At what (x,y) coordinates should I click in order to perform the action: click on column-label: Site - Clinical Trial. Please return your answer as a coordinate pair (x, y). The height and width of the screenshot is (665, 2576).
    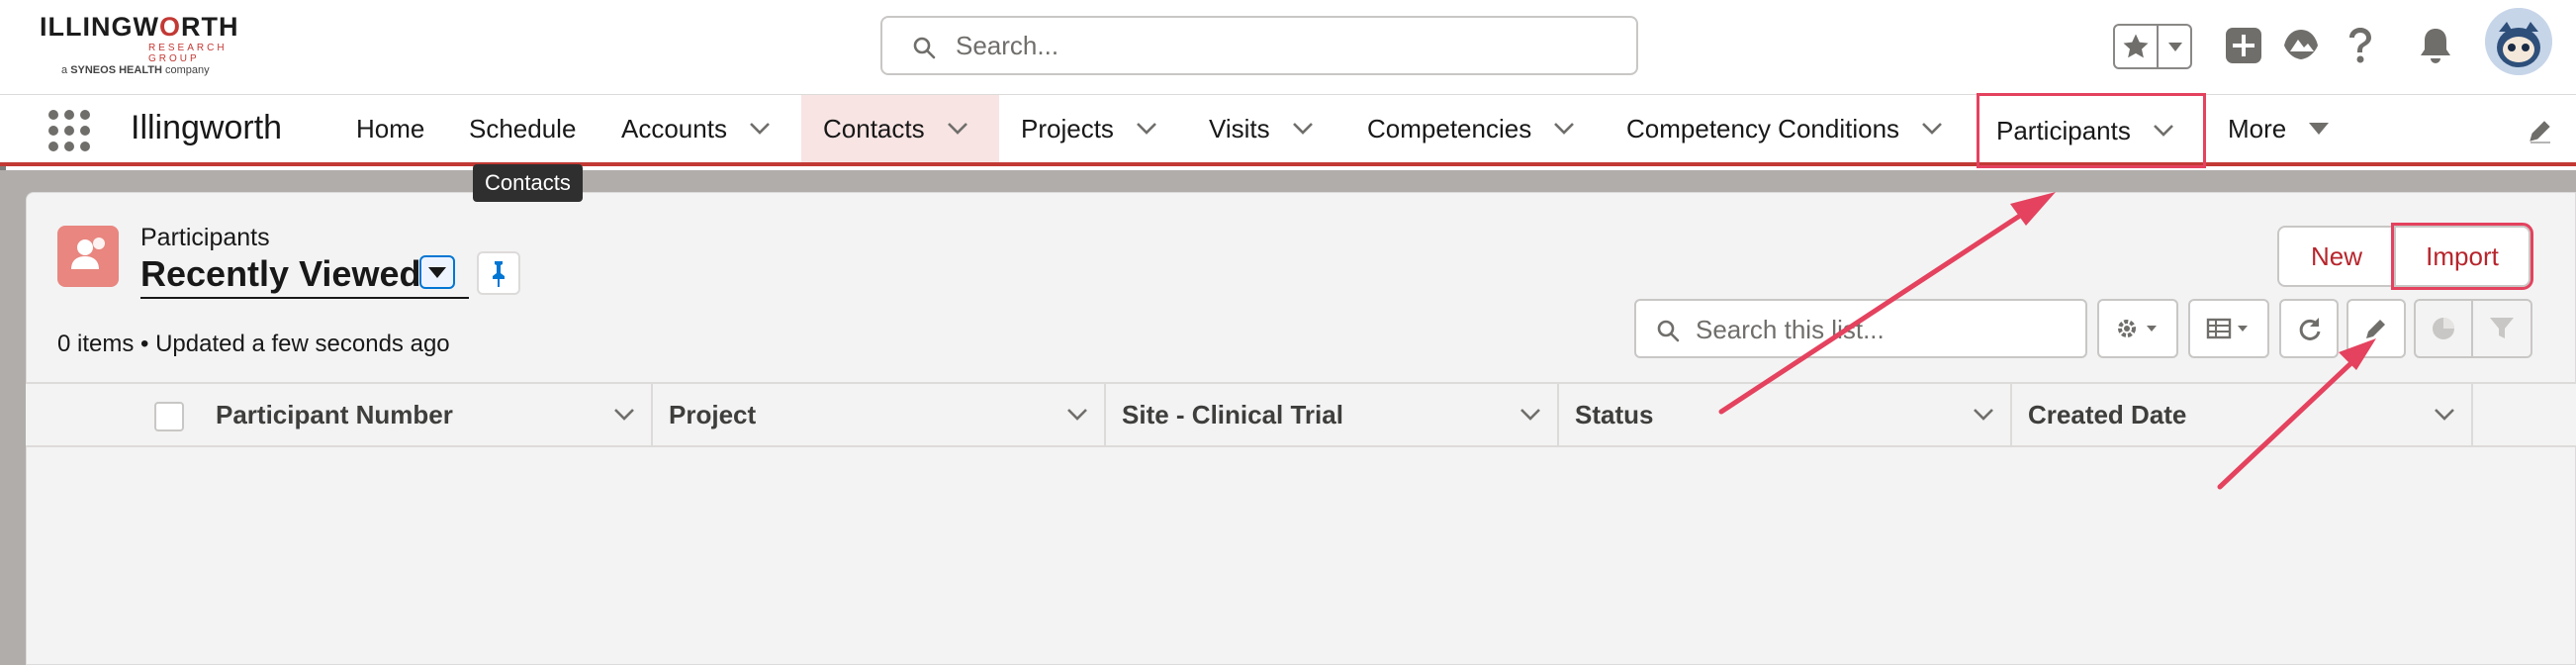
    Looking at the image, I should click on (1232, 414).